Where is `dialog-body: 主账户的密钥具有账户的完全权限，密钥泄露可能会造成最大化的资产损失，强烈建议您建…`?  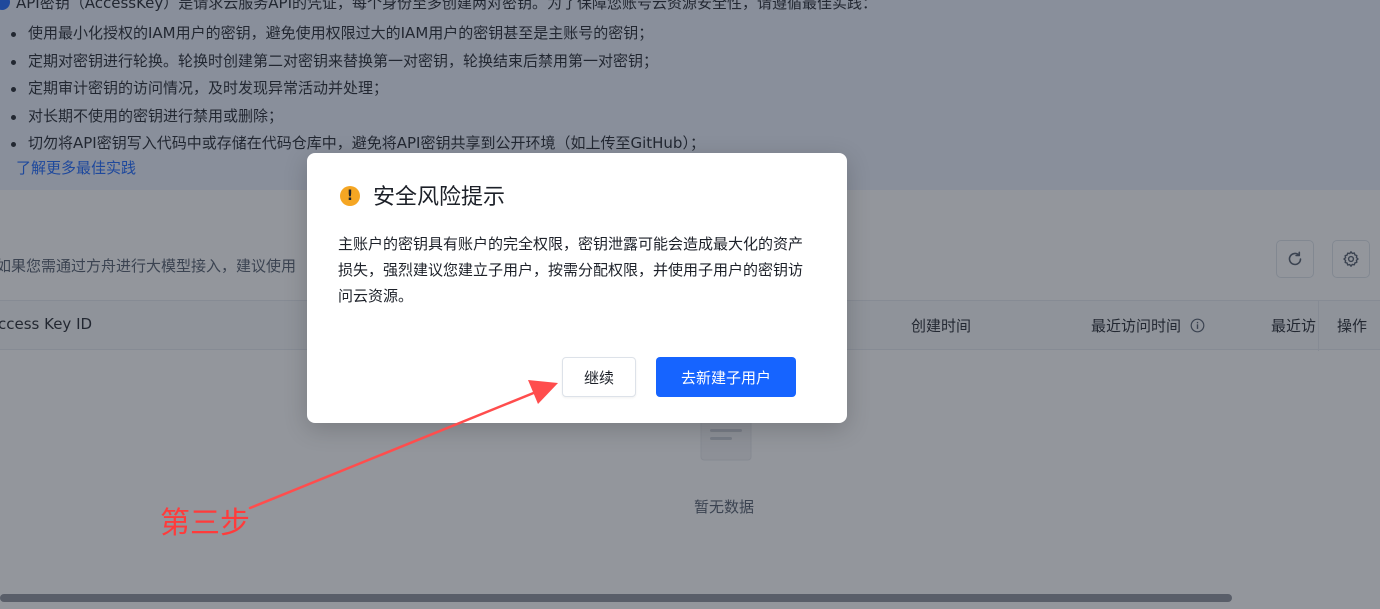
dialog-body: 主账户的密钥具有账户的完全权限，密钥泄露可能会造成最大化的资产损失，强烈建议您建… is located at coordinates (571, 270).